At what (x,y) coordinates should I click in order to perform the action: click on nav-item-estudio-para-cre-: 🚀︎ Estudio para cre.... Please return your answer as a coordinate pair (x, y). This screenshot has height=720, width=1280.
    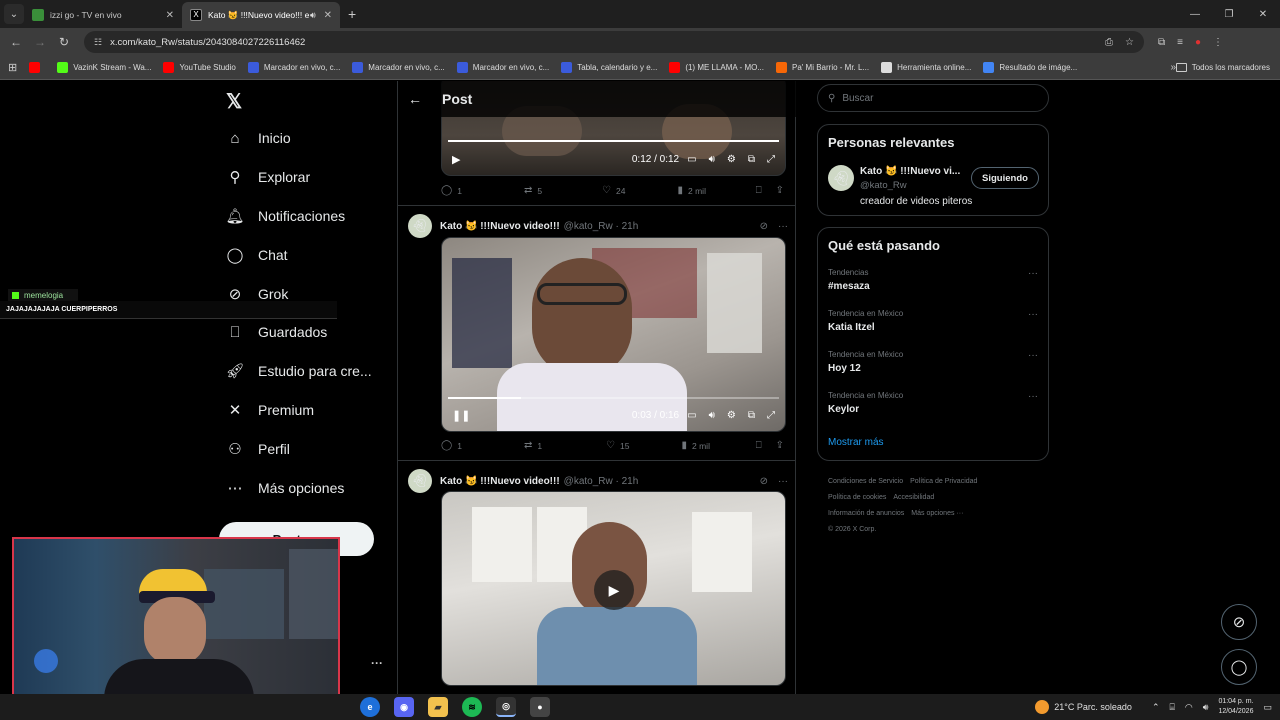
    Looking at the image, I should click on (298, 371).